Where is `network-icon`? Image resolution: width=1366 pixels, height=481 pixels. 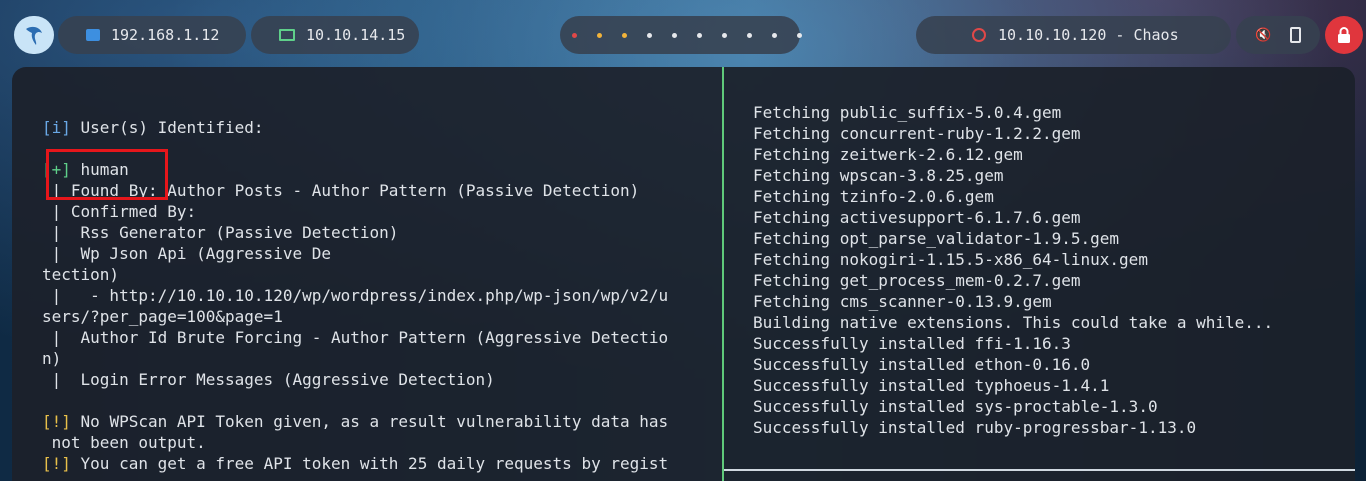
network-icon is located at coordinates (93, 35).